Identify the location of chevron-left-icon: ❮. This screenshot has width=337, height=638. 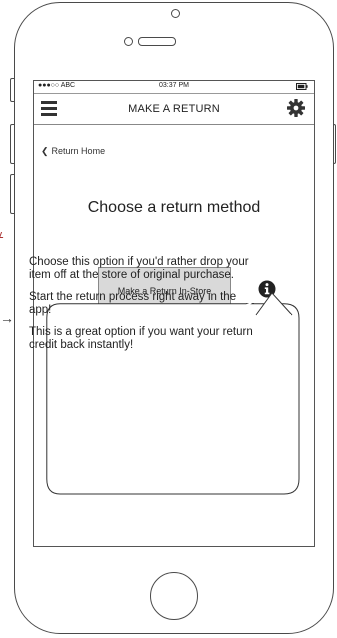
(45, 151).